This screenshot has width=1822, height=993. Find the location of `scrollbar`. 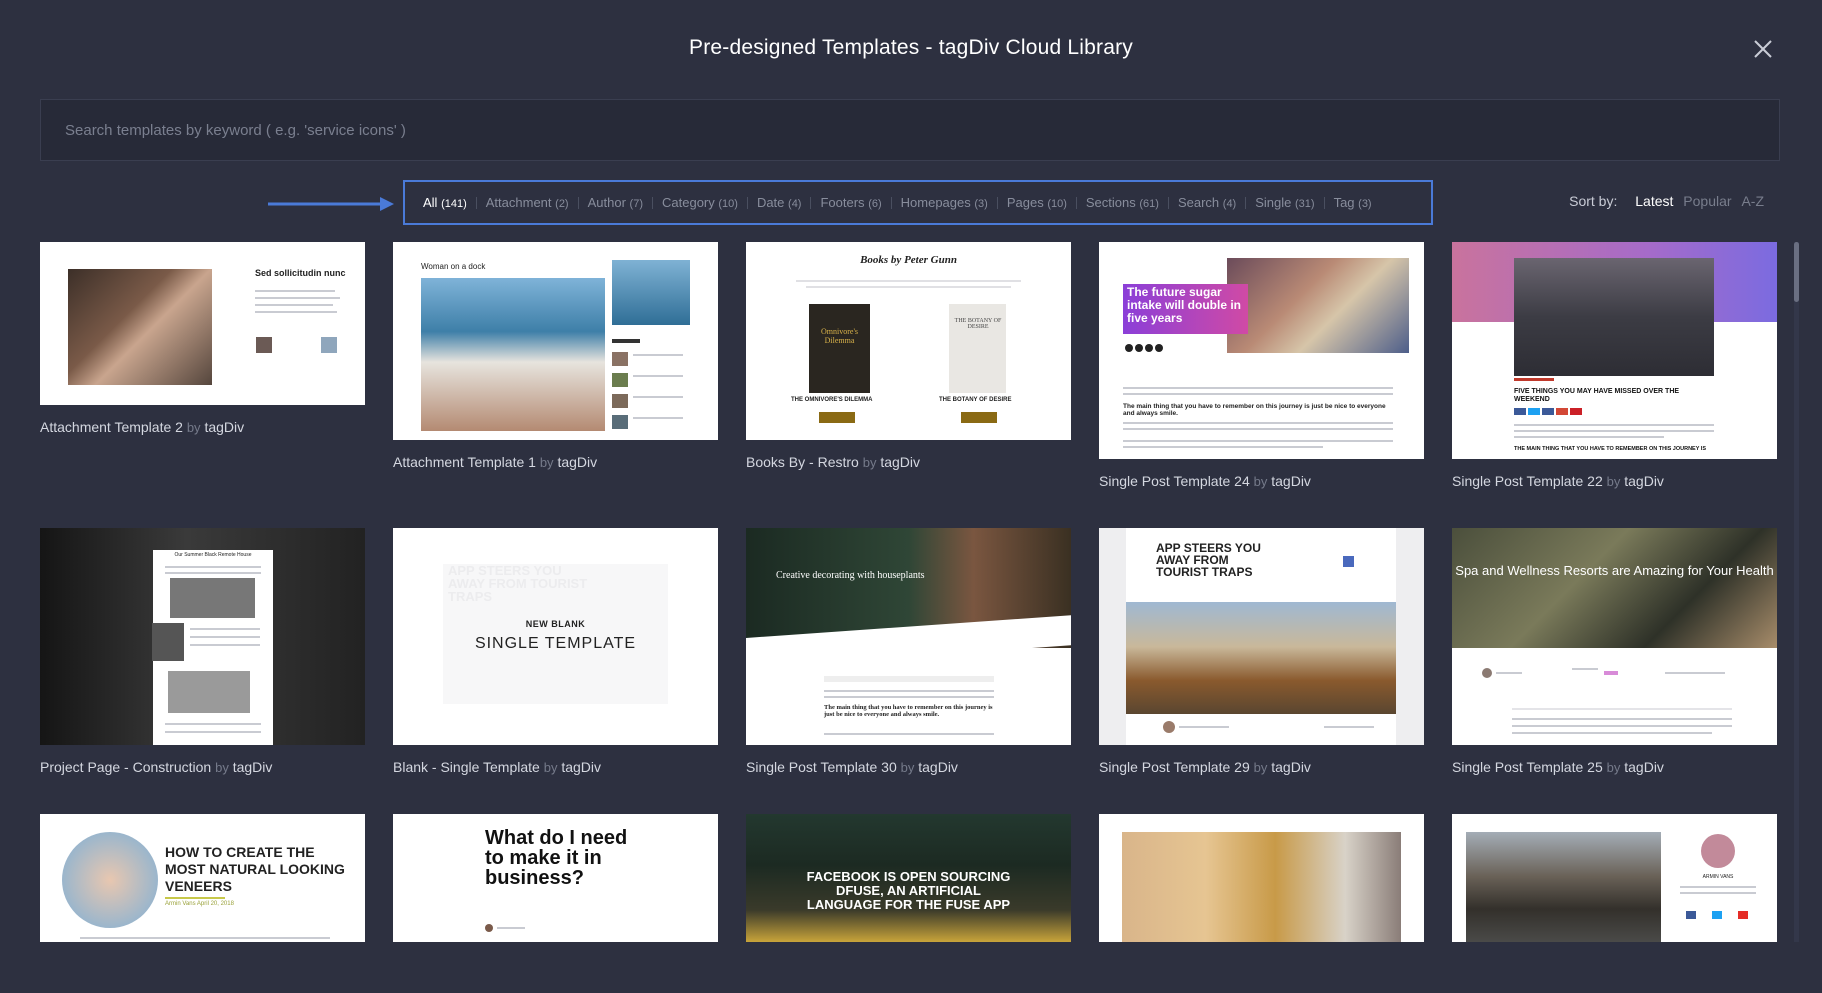

scrollbar is located at coordinates (1796, 592).